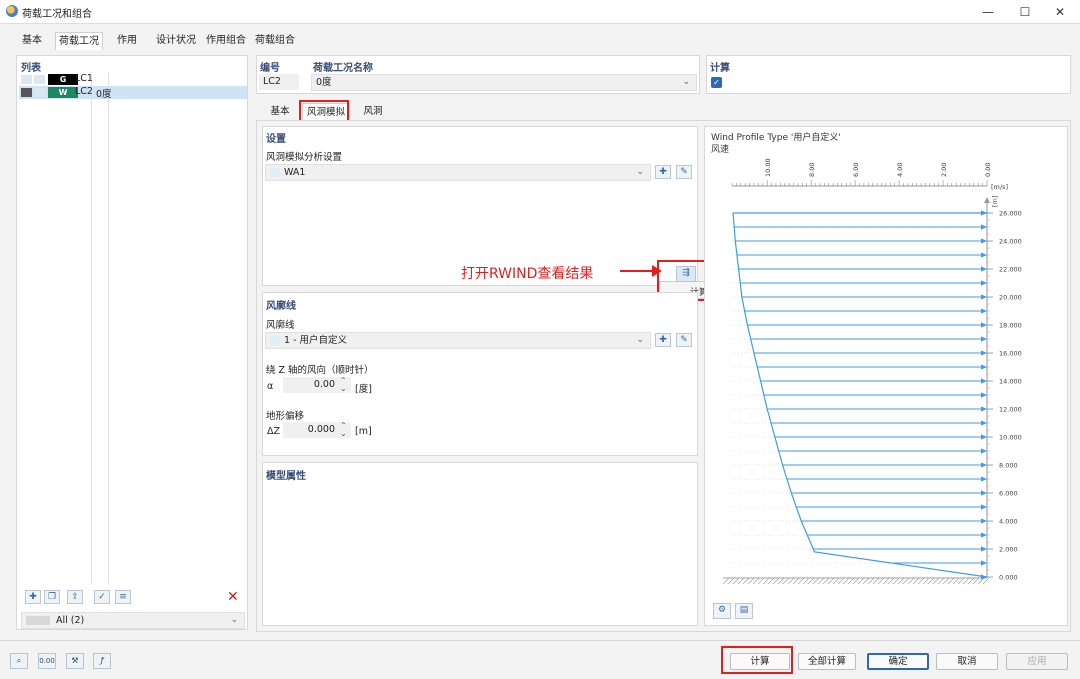 The width and height of the screenshot is (1080, 679). Describe the element at coordinates (275, 41) in the screenshot. I see `tab-load-combinations: 荷载组合` at that location.